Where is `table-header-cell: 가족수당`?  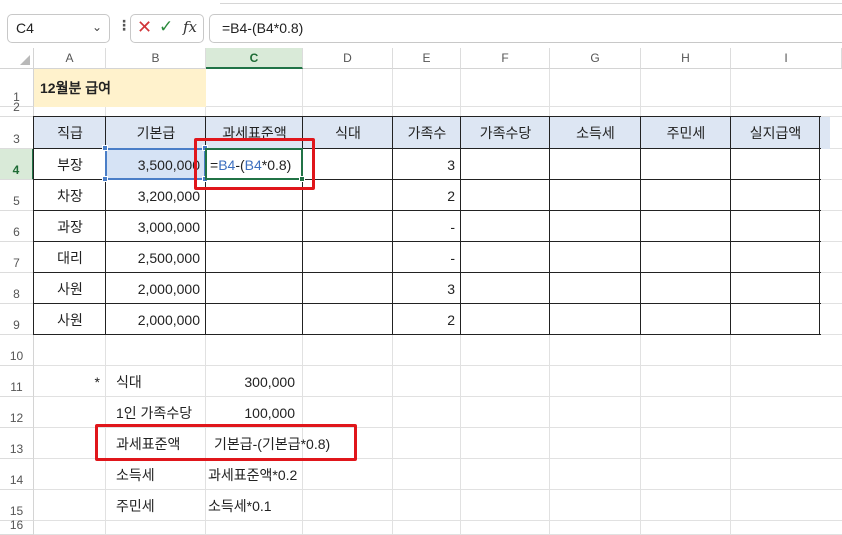
table-header-cell: 가족수당 is located at coordinates (505, 133).